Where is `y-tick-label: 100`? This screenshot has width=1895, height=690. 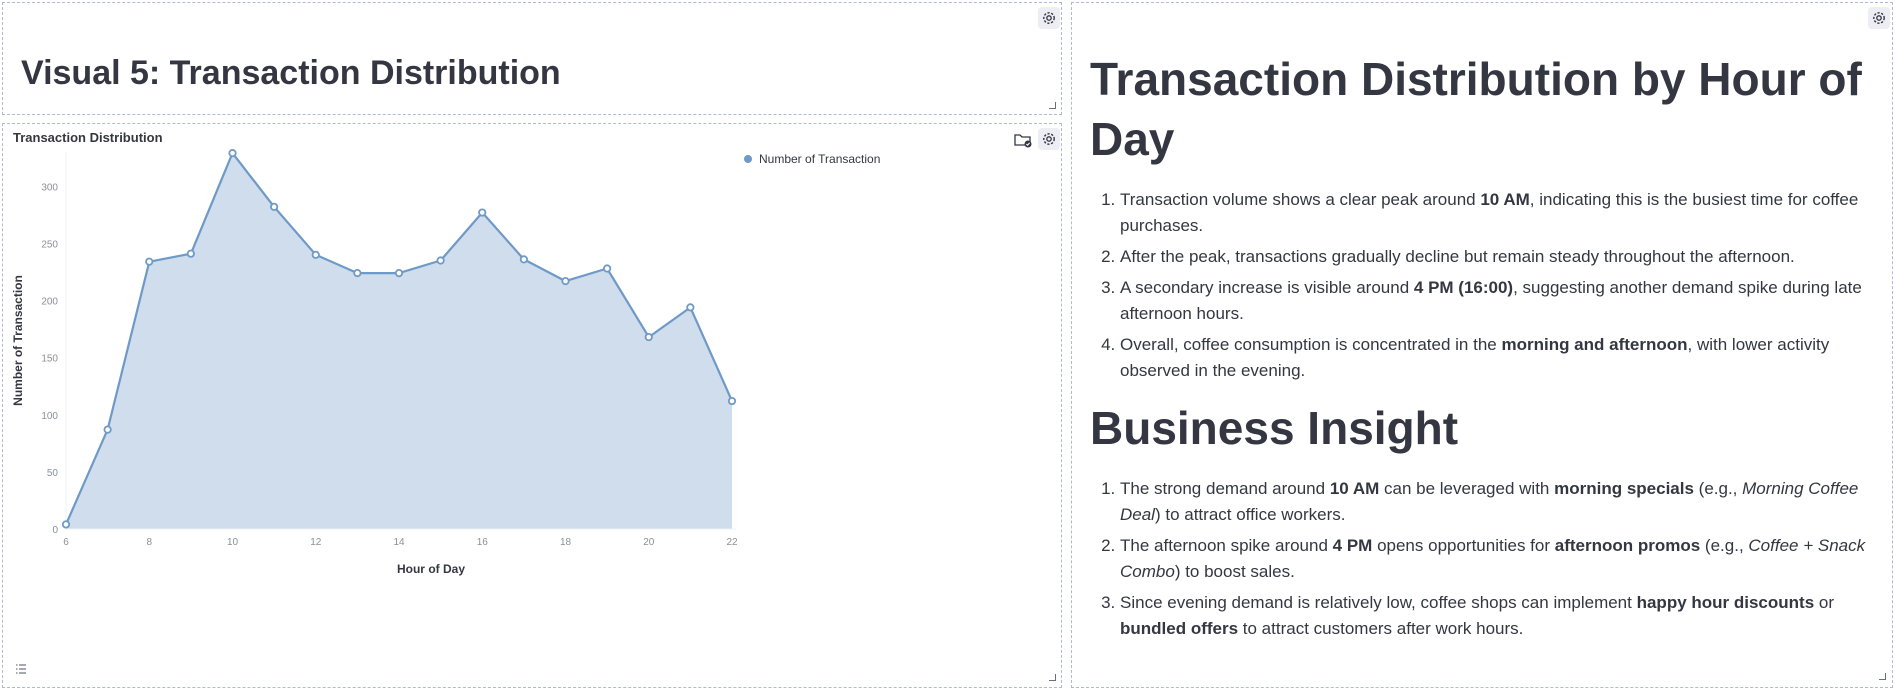
y-tick-label: 100 is located at coordinates (49, 416).